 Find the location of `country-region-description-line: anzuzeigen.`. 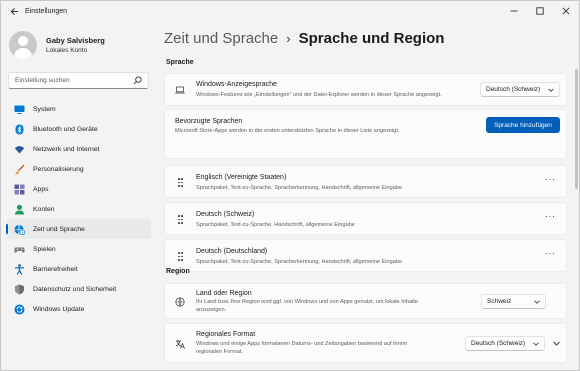

country-region-description-line: anzuzeigen. is located at coordinates (211, 309).